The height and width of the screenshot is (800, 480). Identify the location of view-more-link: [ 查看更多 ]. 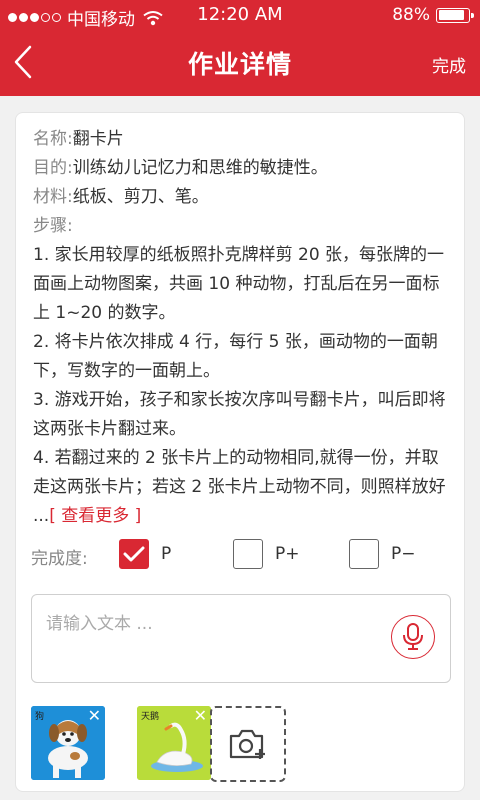
(95, 516).